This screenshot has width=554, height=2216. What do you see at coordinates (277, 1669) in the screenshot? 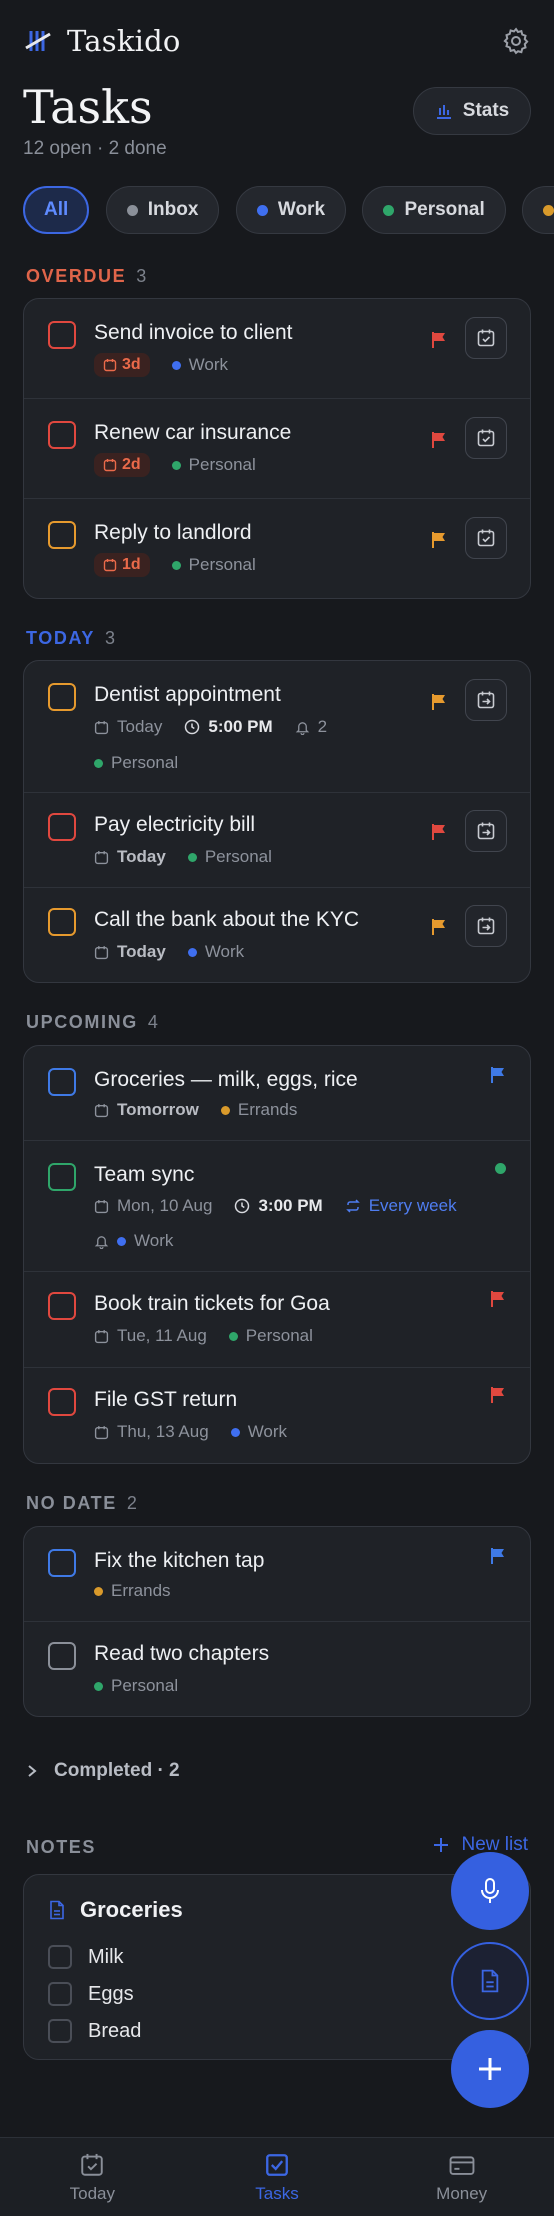
I see `task-row: Read two chapters Personal` at bounding box center [277, 1669].